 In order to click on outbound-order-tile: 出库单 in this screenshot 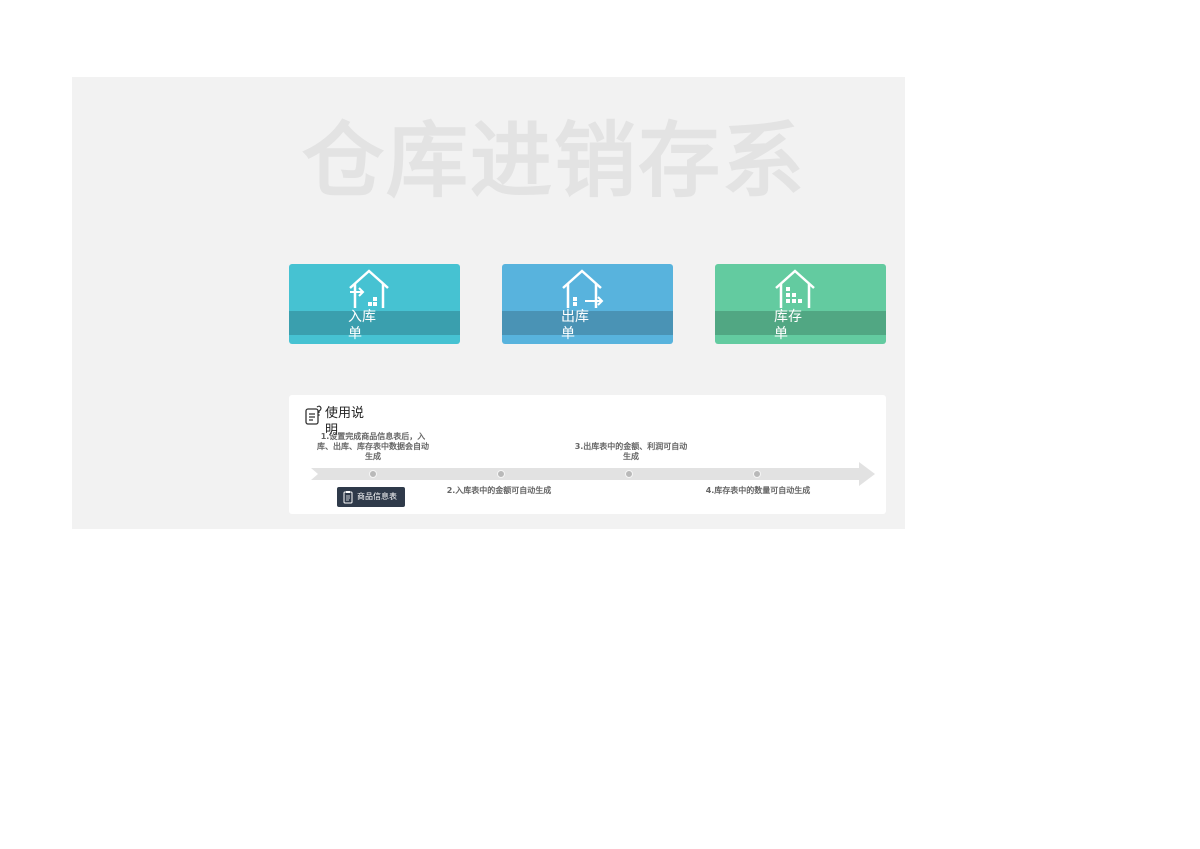, I will do `click(587, 304)`.